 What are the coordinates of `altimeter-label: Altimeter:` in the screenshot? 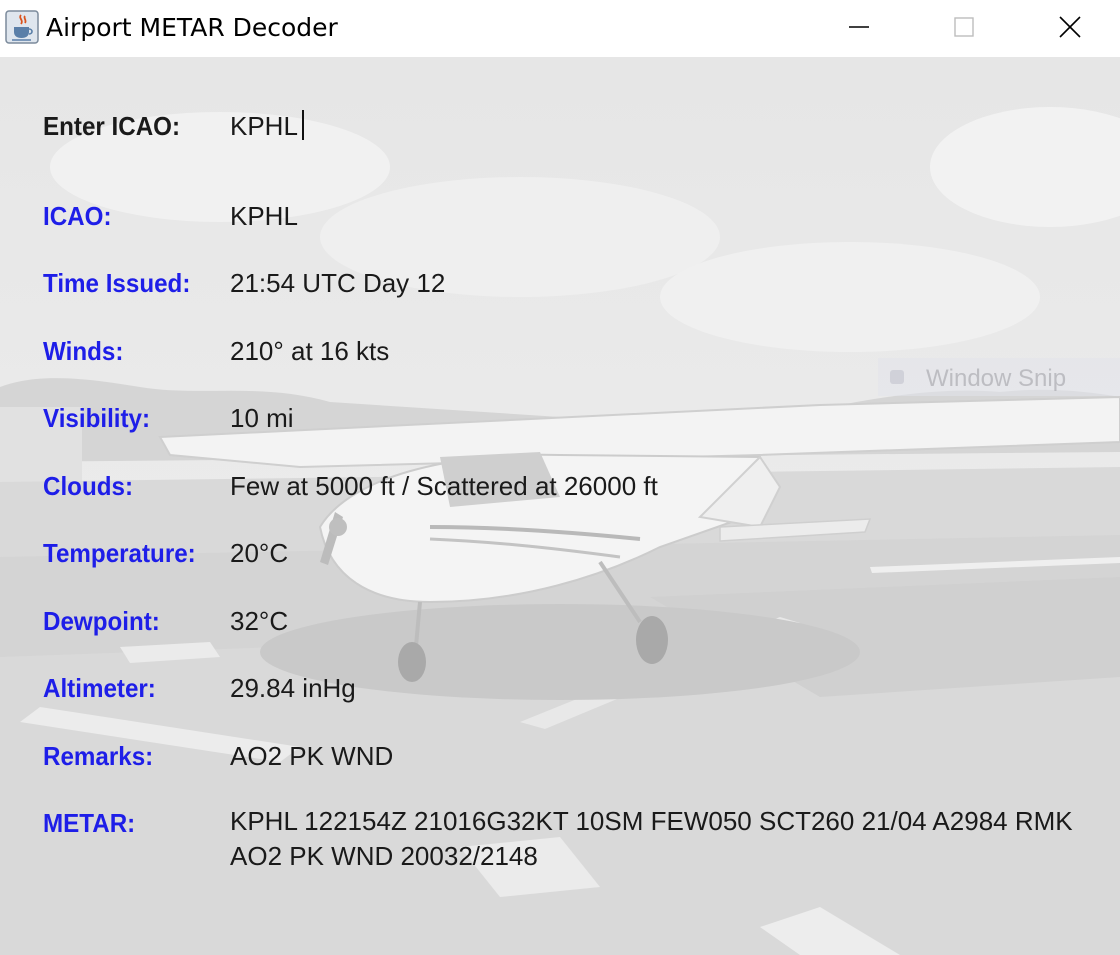 It's located at (99, 688).